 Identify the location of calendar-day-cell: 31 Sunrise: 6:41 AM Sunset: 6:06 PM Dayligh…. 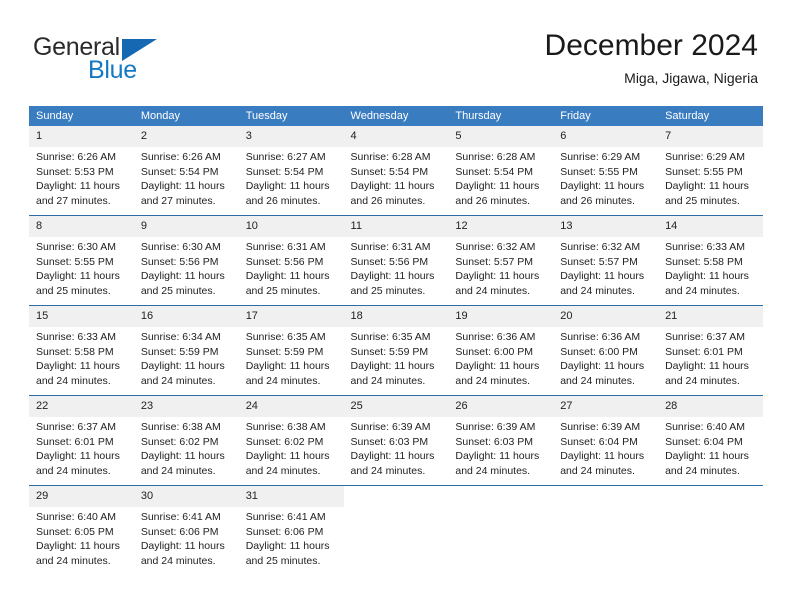
(291, 530).